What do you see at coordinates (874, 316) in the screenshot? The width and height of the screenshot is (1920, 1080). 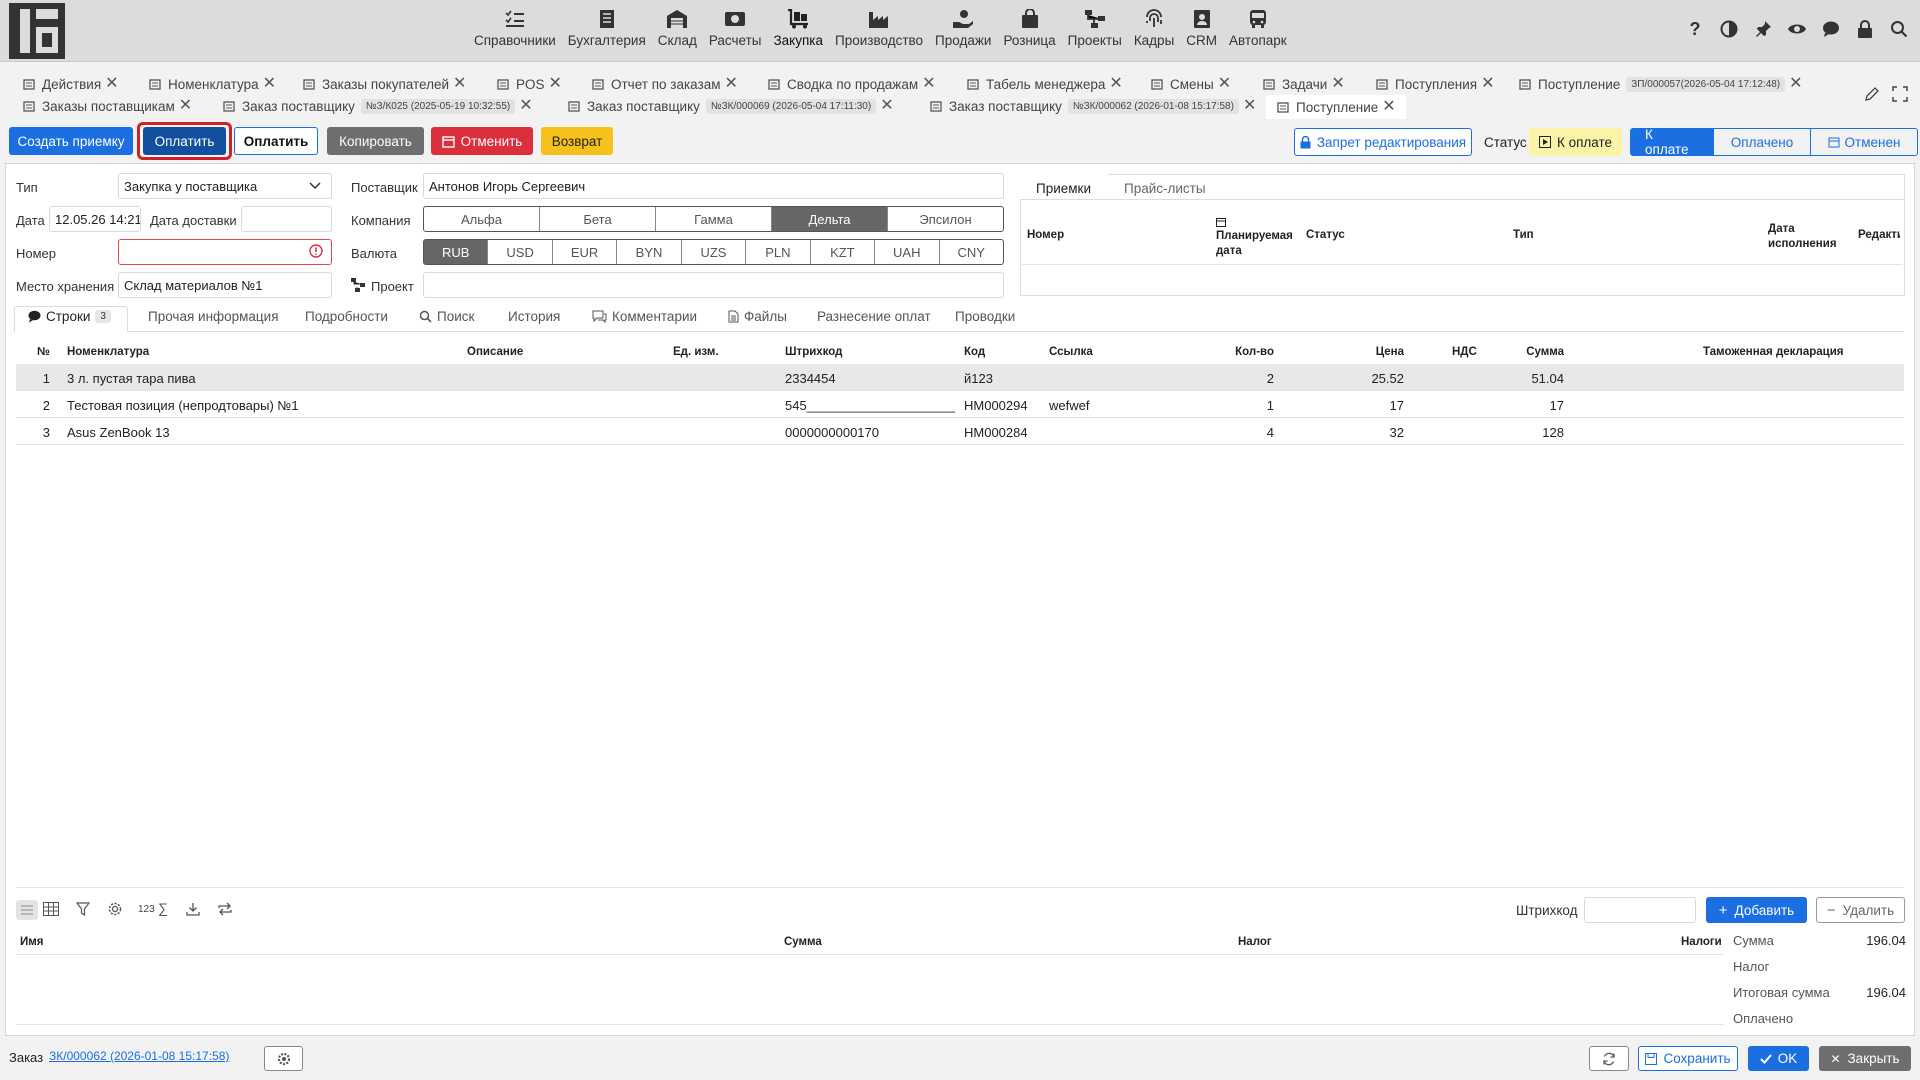 I see `subtab-payment-allocation: Разнесение оплат` at bounding box center [874, 316].